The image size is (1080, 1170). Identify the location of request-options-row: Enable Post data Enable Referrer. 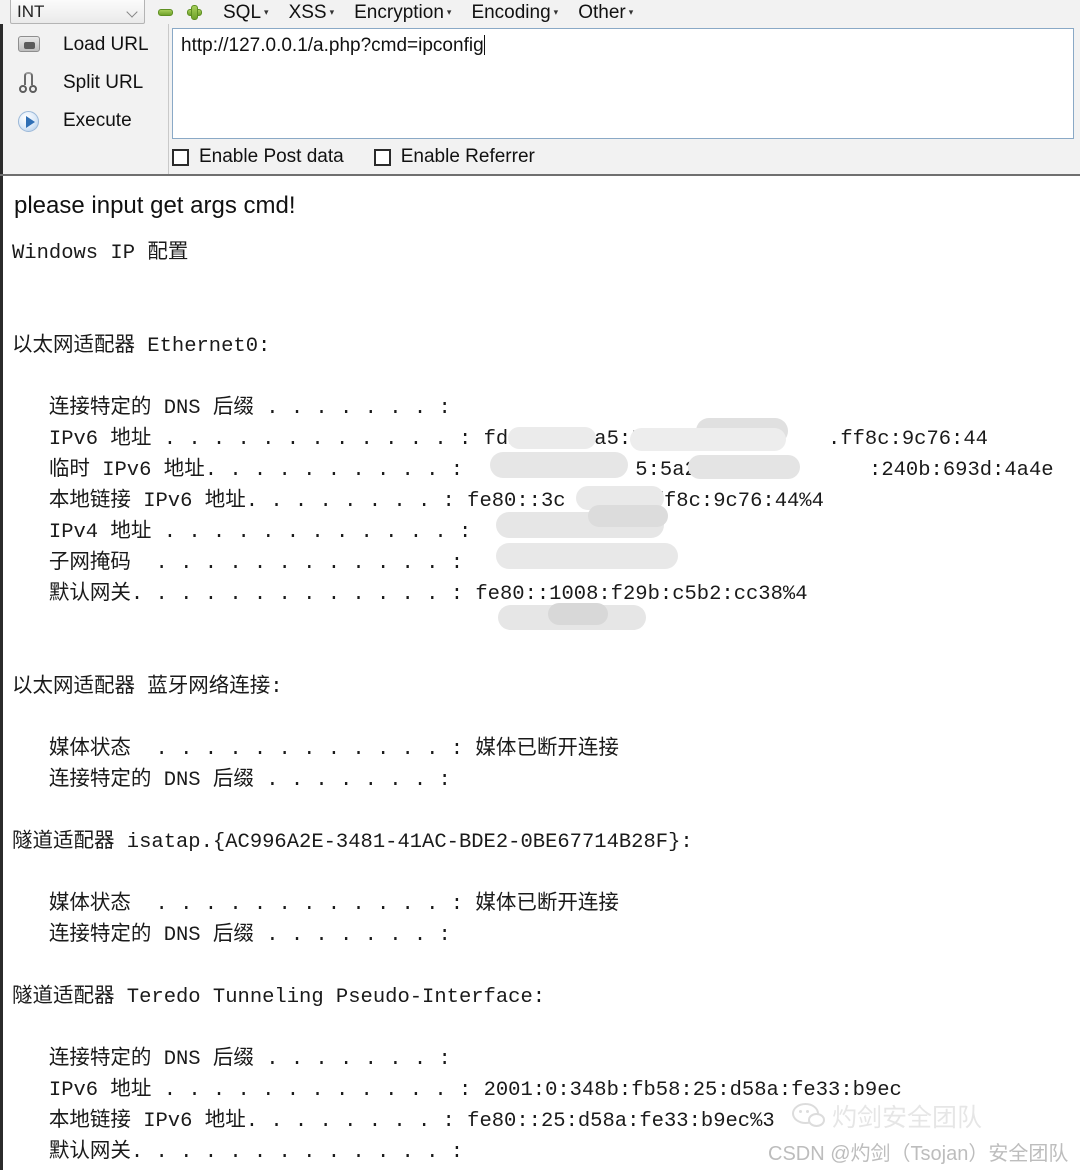
(368, 157).